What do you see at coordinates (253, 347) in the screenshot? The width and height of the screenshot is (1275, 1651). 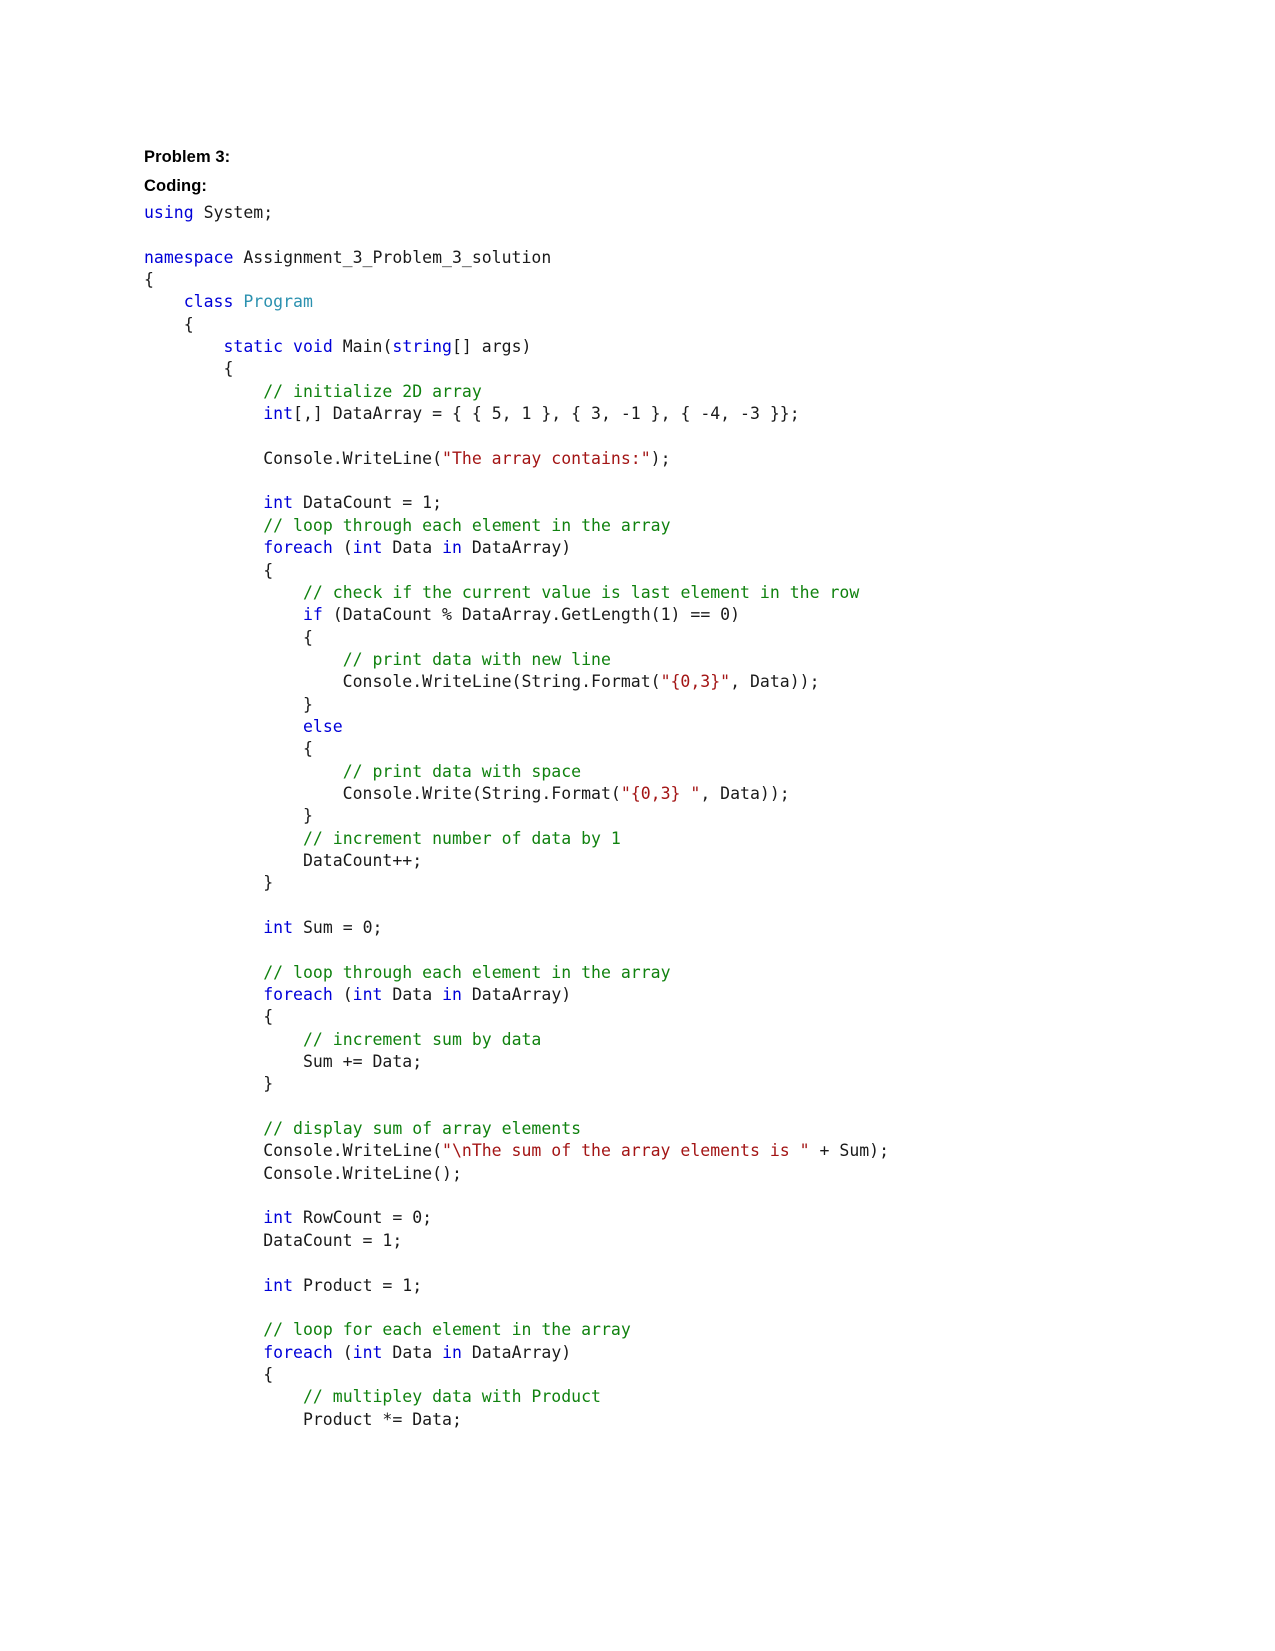 I see `code-token: static` at bounding box center [253, 347].